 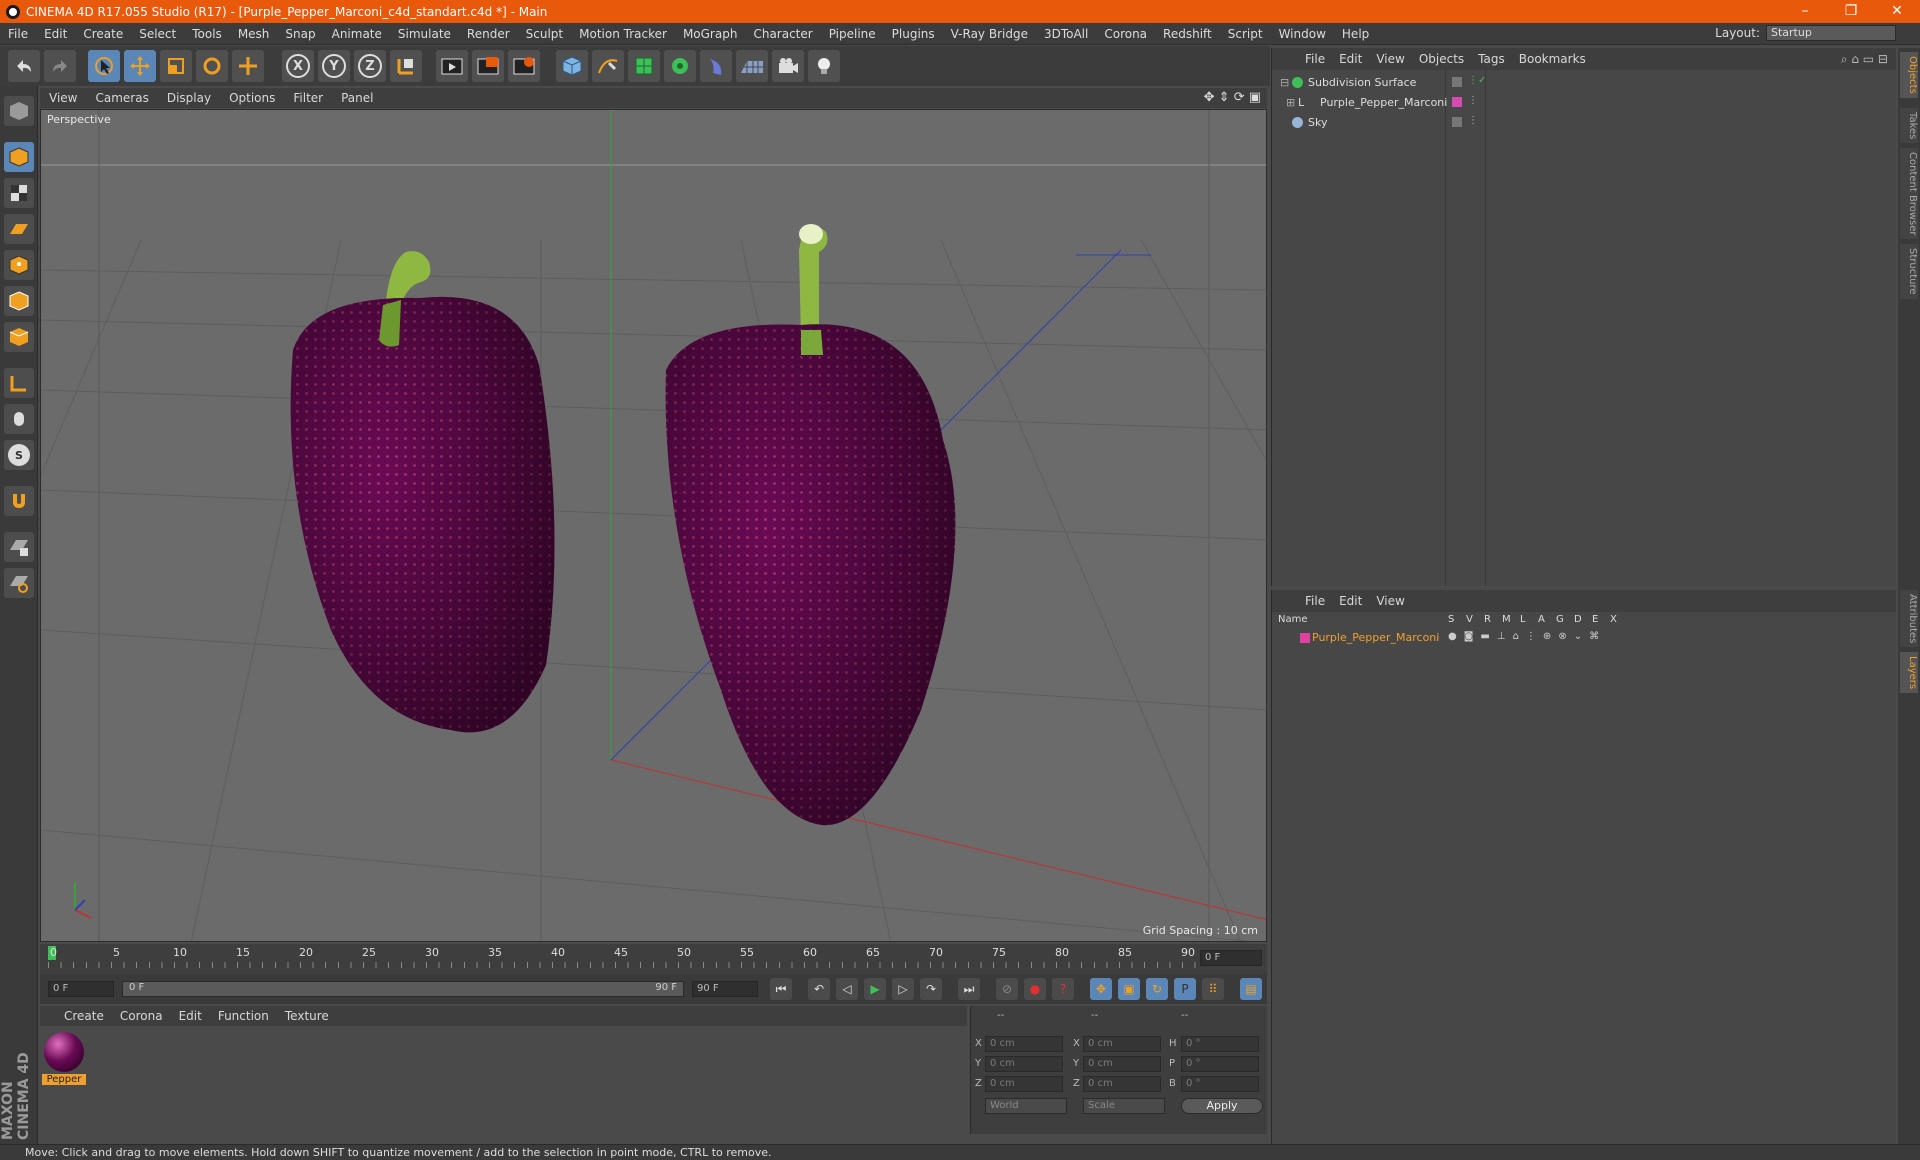 What do you see at coordinates (989, 34) in the screenshot?
I see `menu-vray-bridge: V-Ray Bridge` at bounding box center [989, 34].